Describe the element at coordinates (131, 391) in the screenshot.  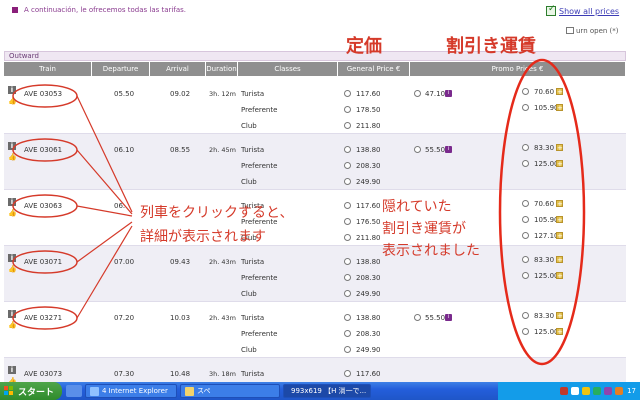
I see `taskbar-item-ie: 4 Internet Explorer` at that location.